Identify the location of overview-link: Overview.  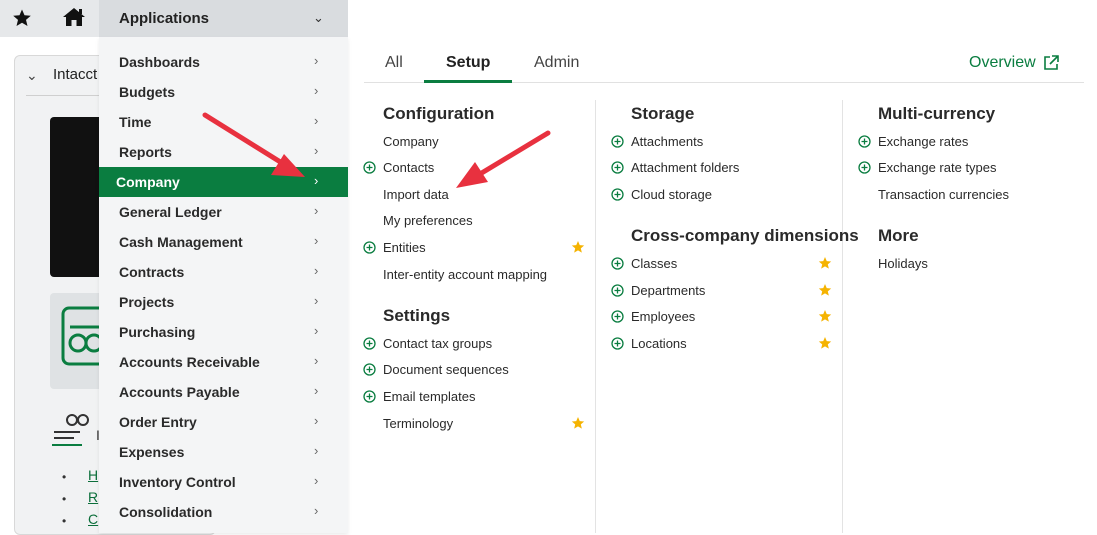
(1002, 63).